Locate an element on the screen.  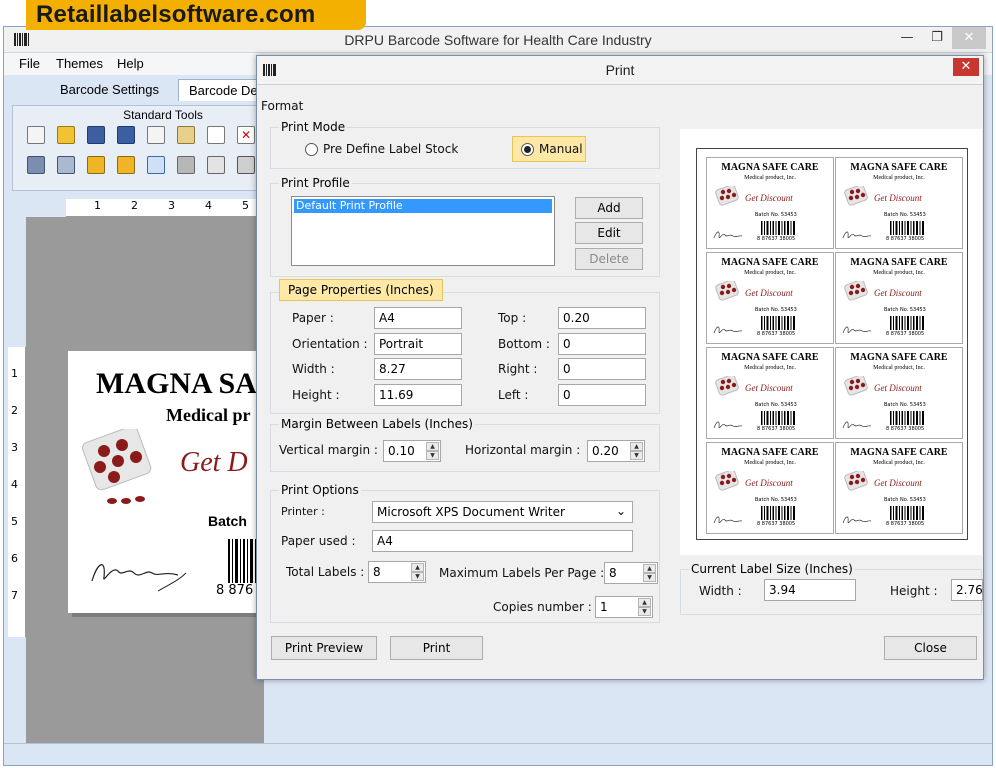
main-close-button: ✕ is located at coordinates (969, 38).